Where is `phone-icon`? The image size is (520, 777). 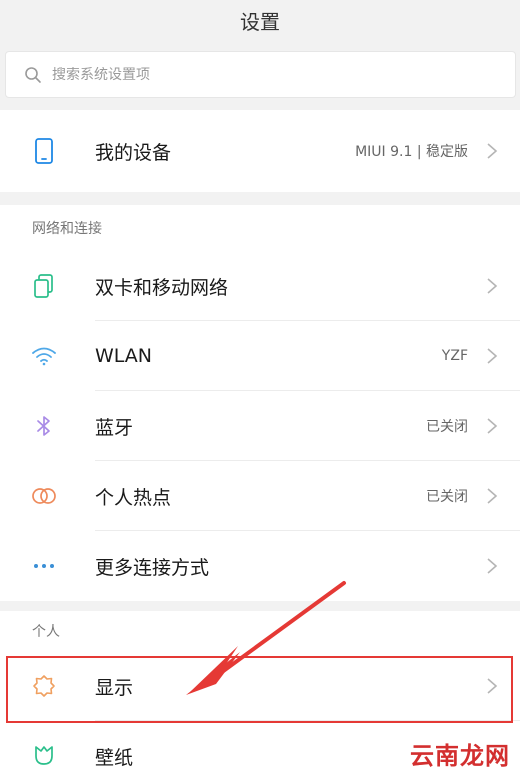 phone-icon is located at coordinates (44, 151).